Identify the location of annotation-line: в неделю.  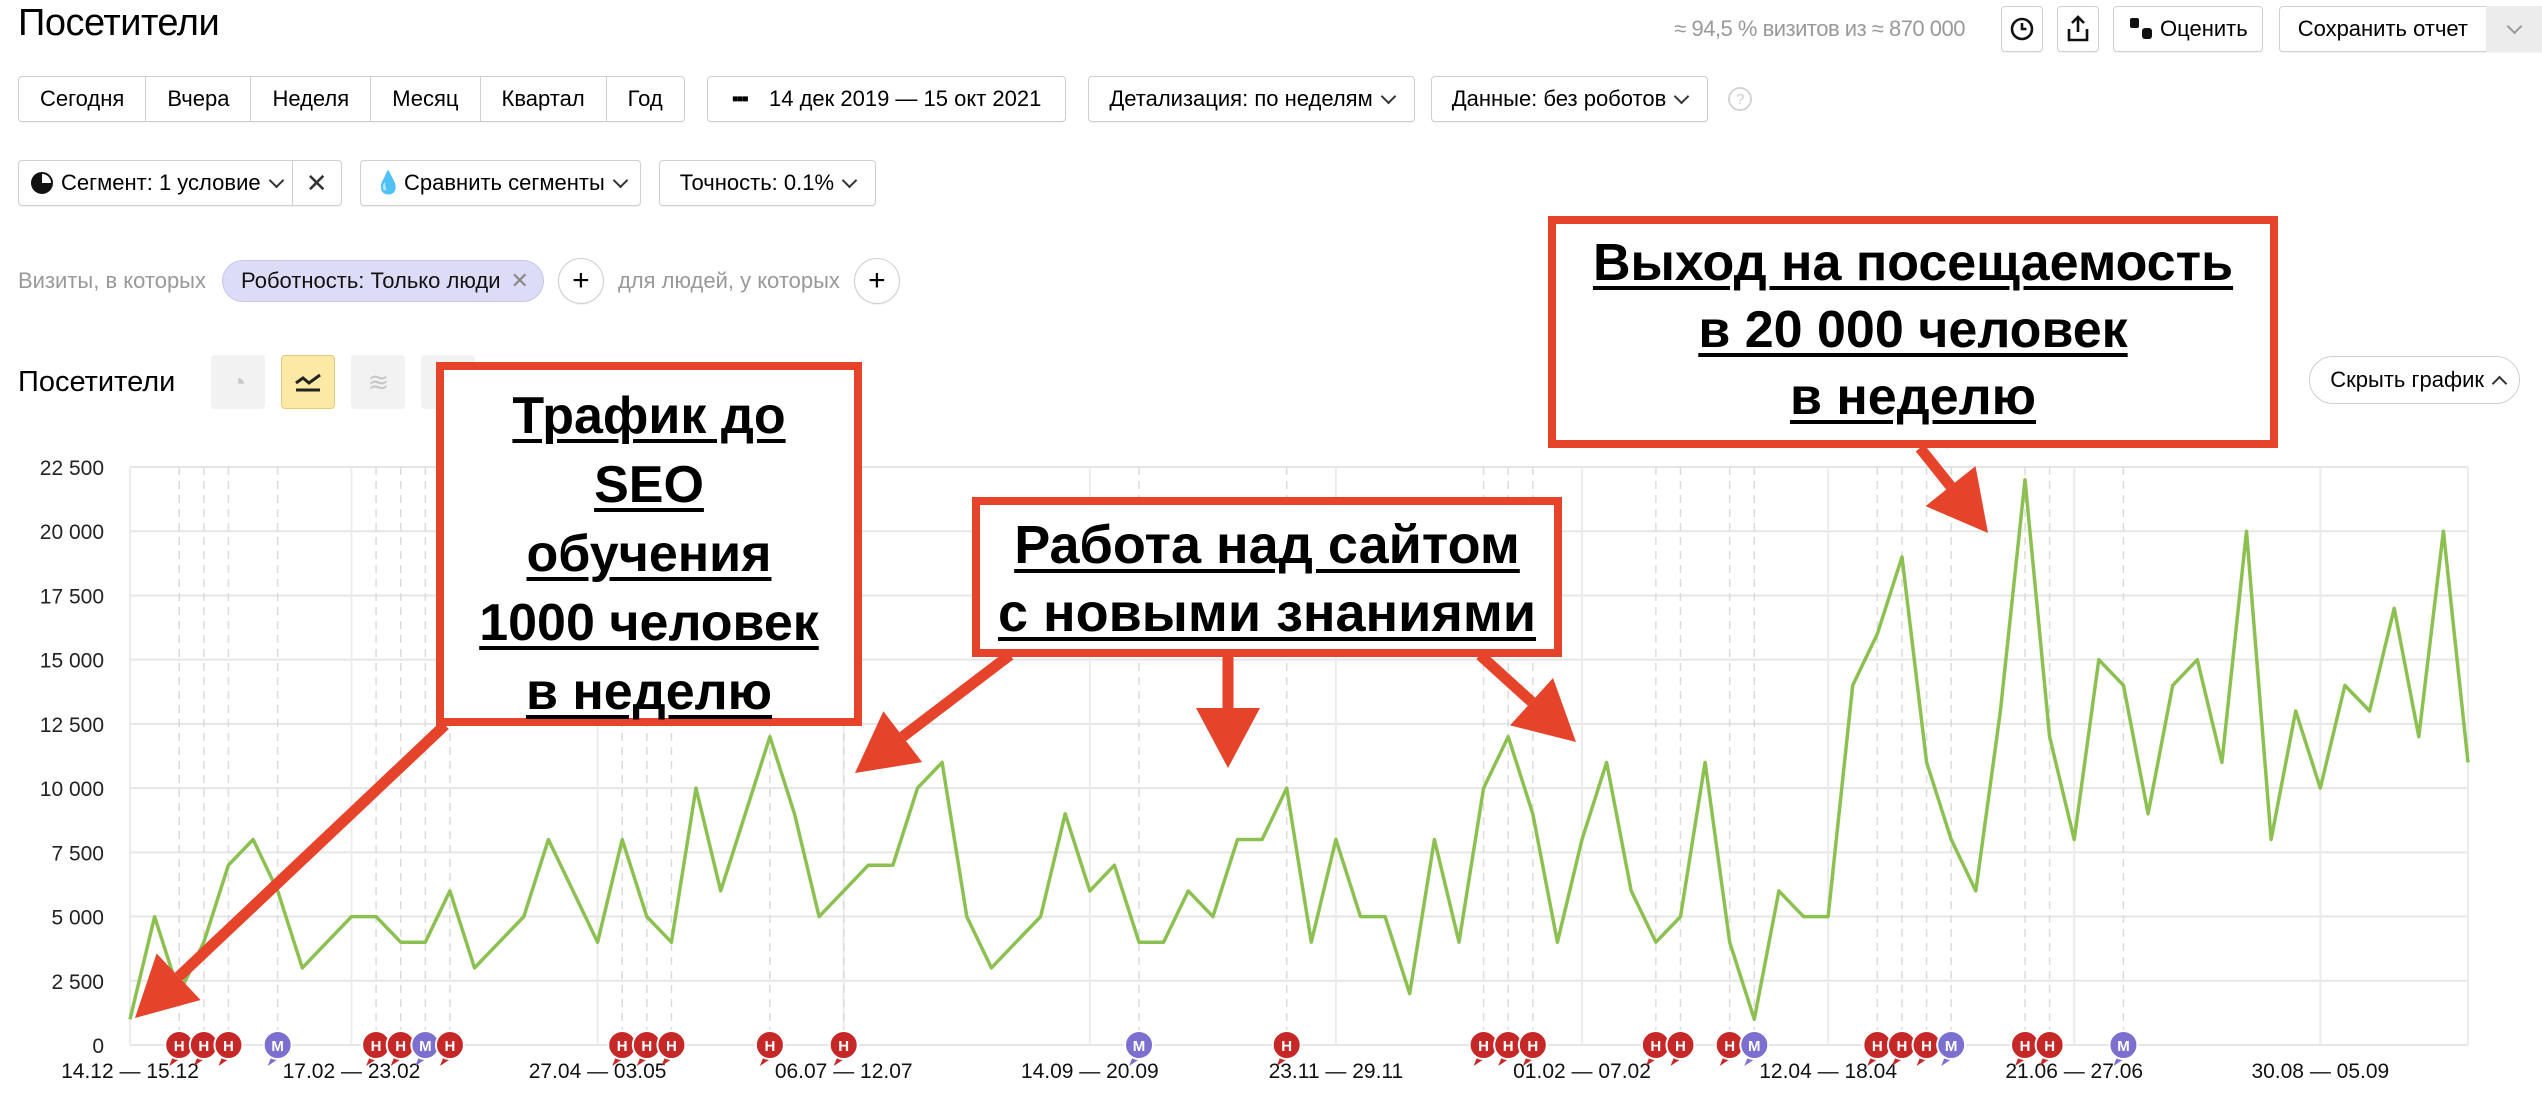
(649, 692).